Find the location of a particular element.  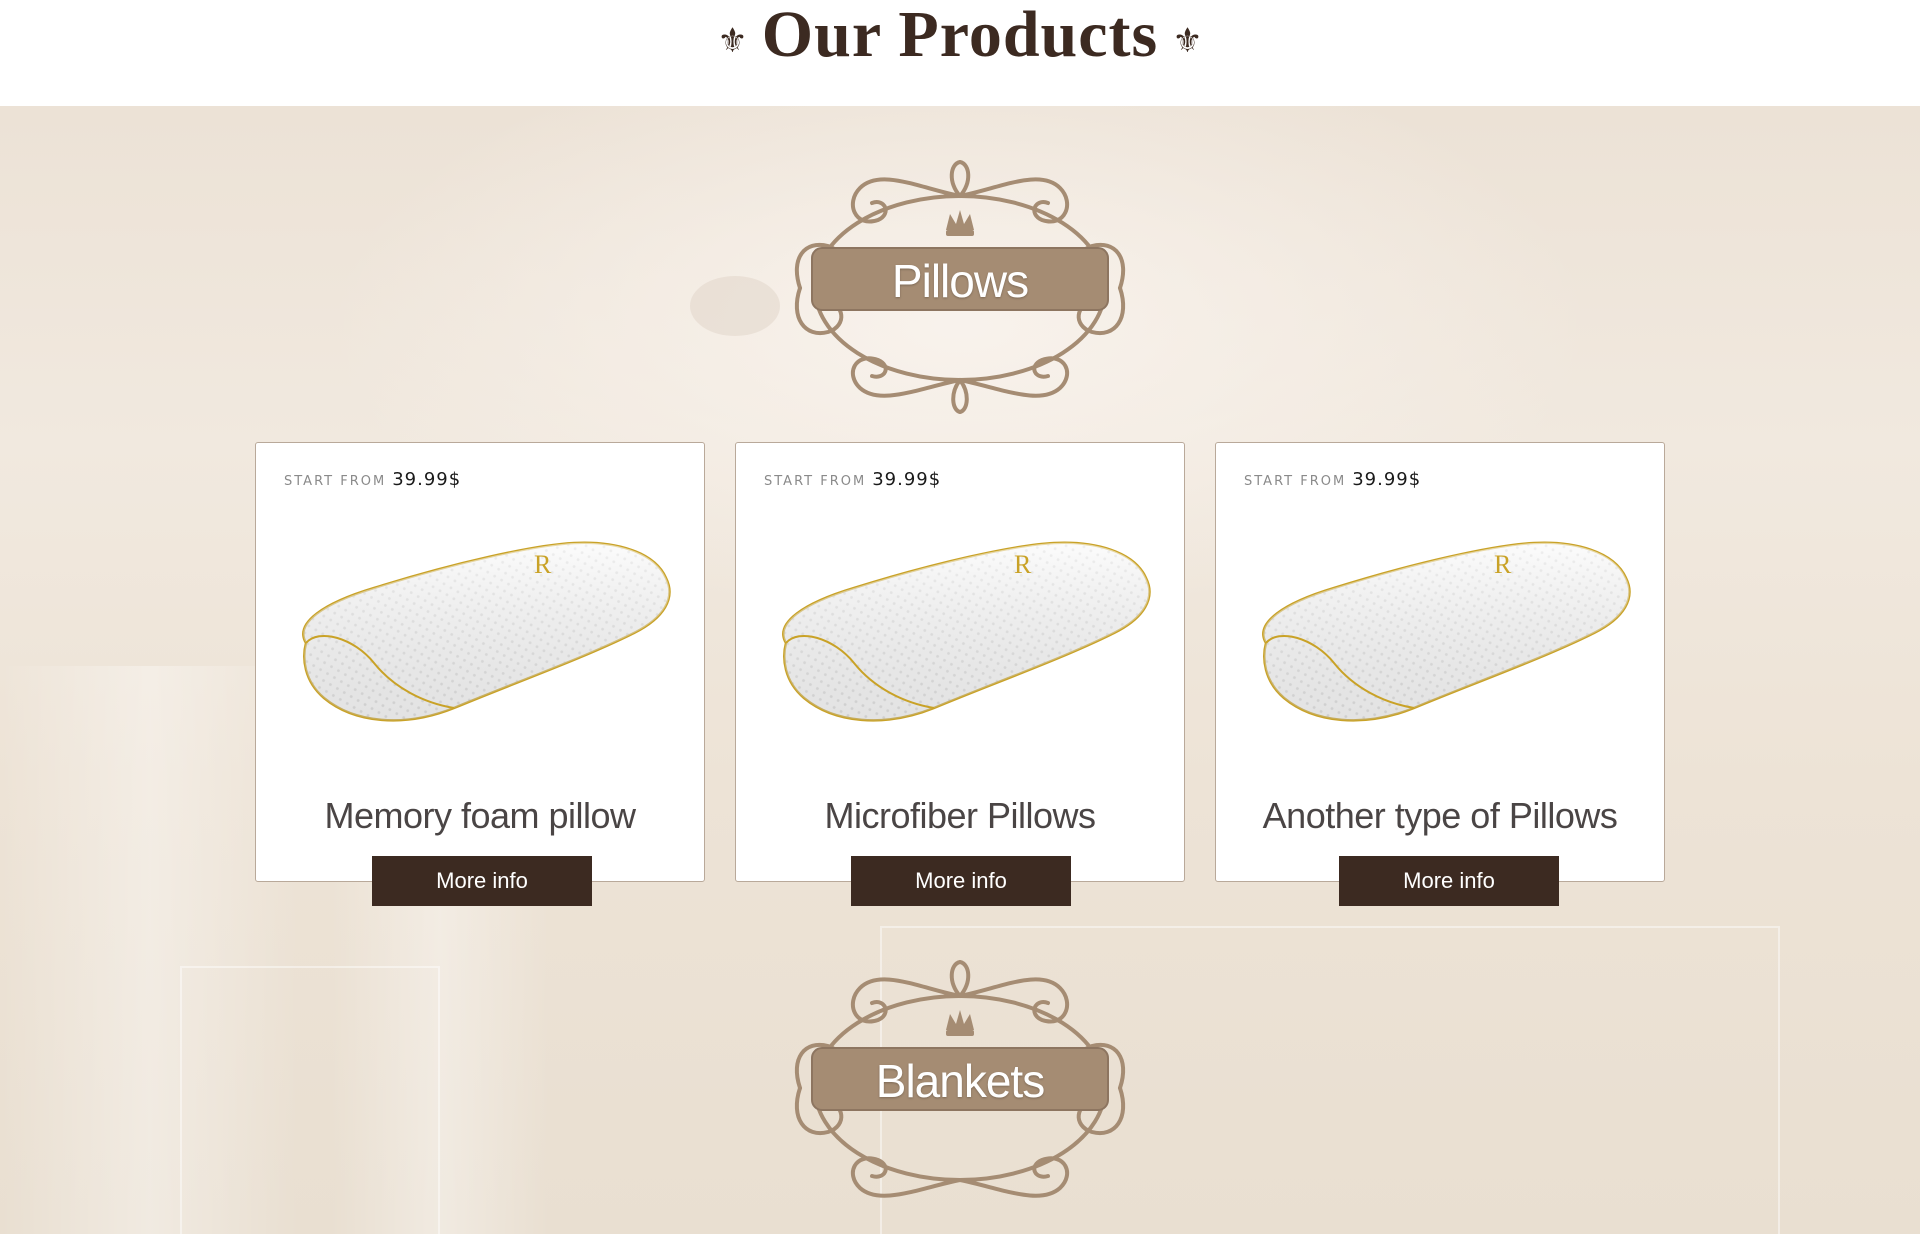

section-emblem-pillows: Pillows is located at coordinates (960, 283).